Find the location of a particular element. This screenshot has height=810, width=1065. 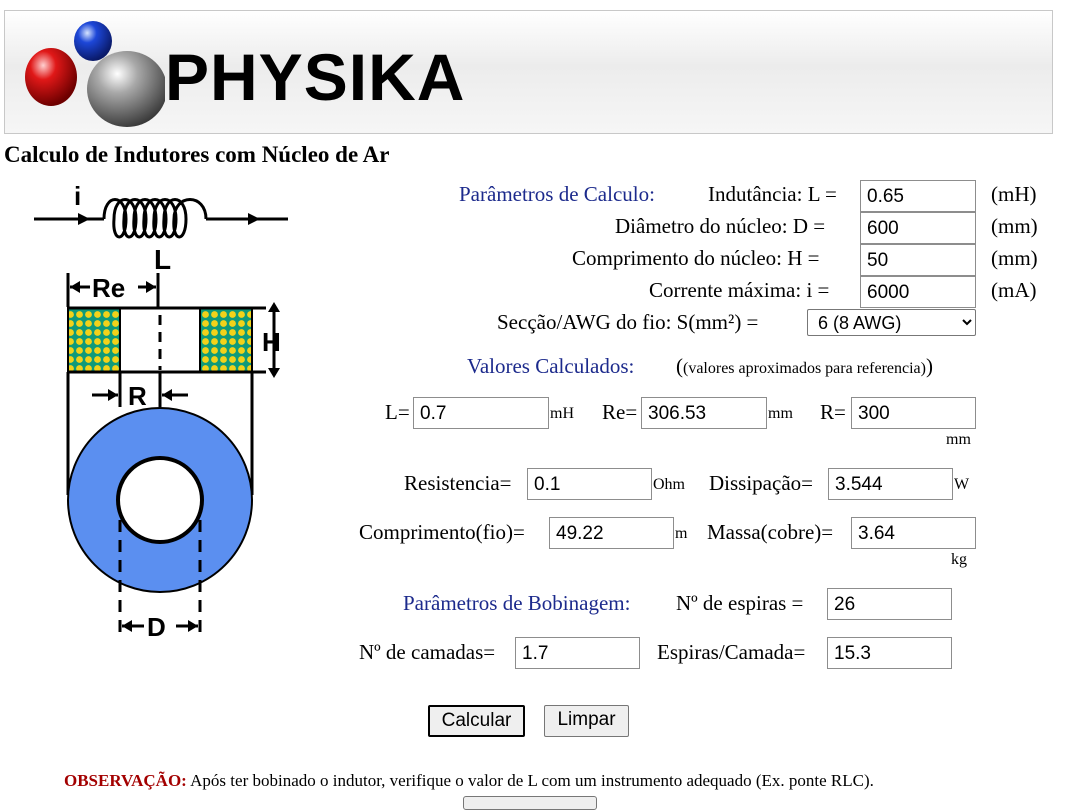

params-section-label: Parâmetros de Calculo: is located at coordinates (557, 194).